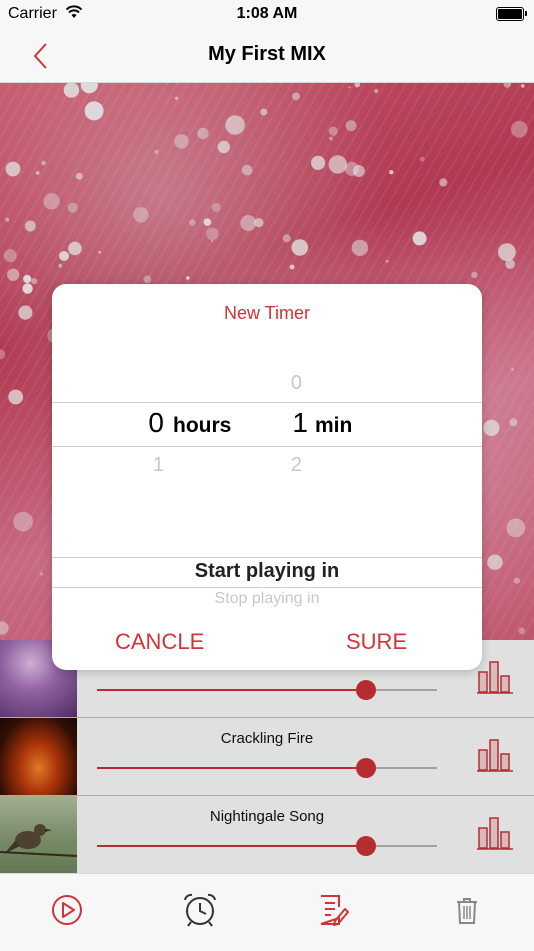 The height and width of the screenshot is (951, 534). I want to click on hours-unit-label: hours, so click(202, 425).